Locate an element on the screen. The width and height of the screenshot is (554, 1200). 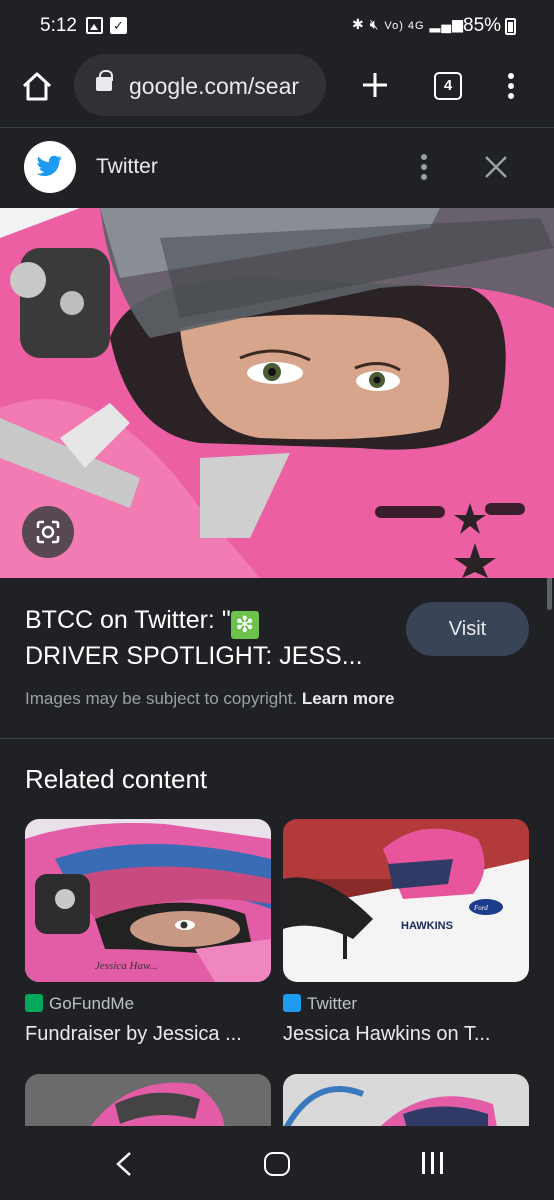
gofundme-icon is located at coordinates (34, 1003).